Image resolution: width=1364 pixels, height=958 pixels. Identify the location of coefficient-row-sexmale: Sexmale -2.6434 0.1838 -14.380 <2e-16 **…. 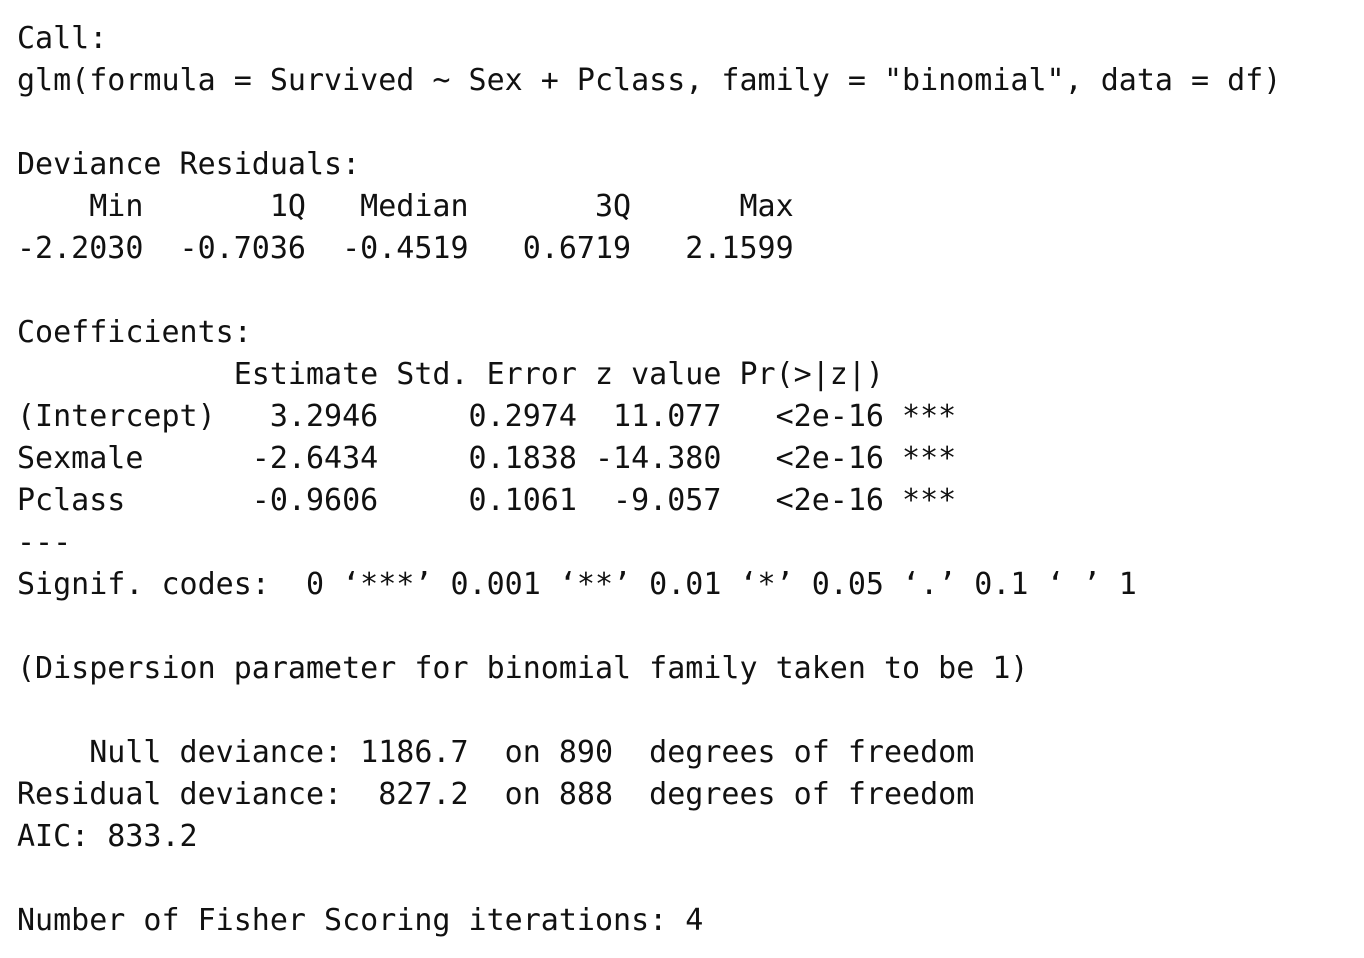
(487, 458).